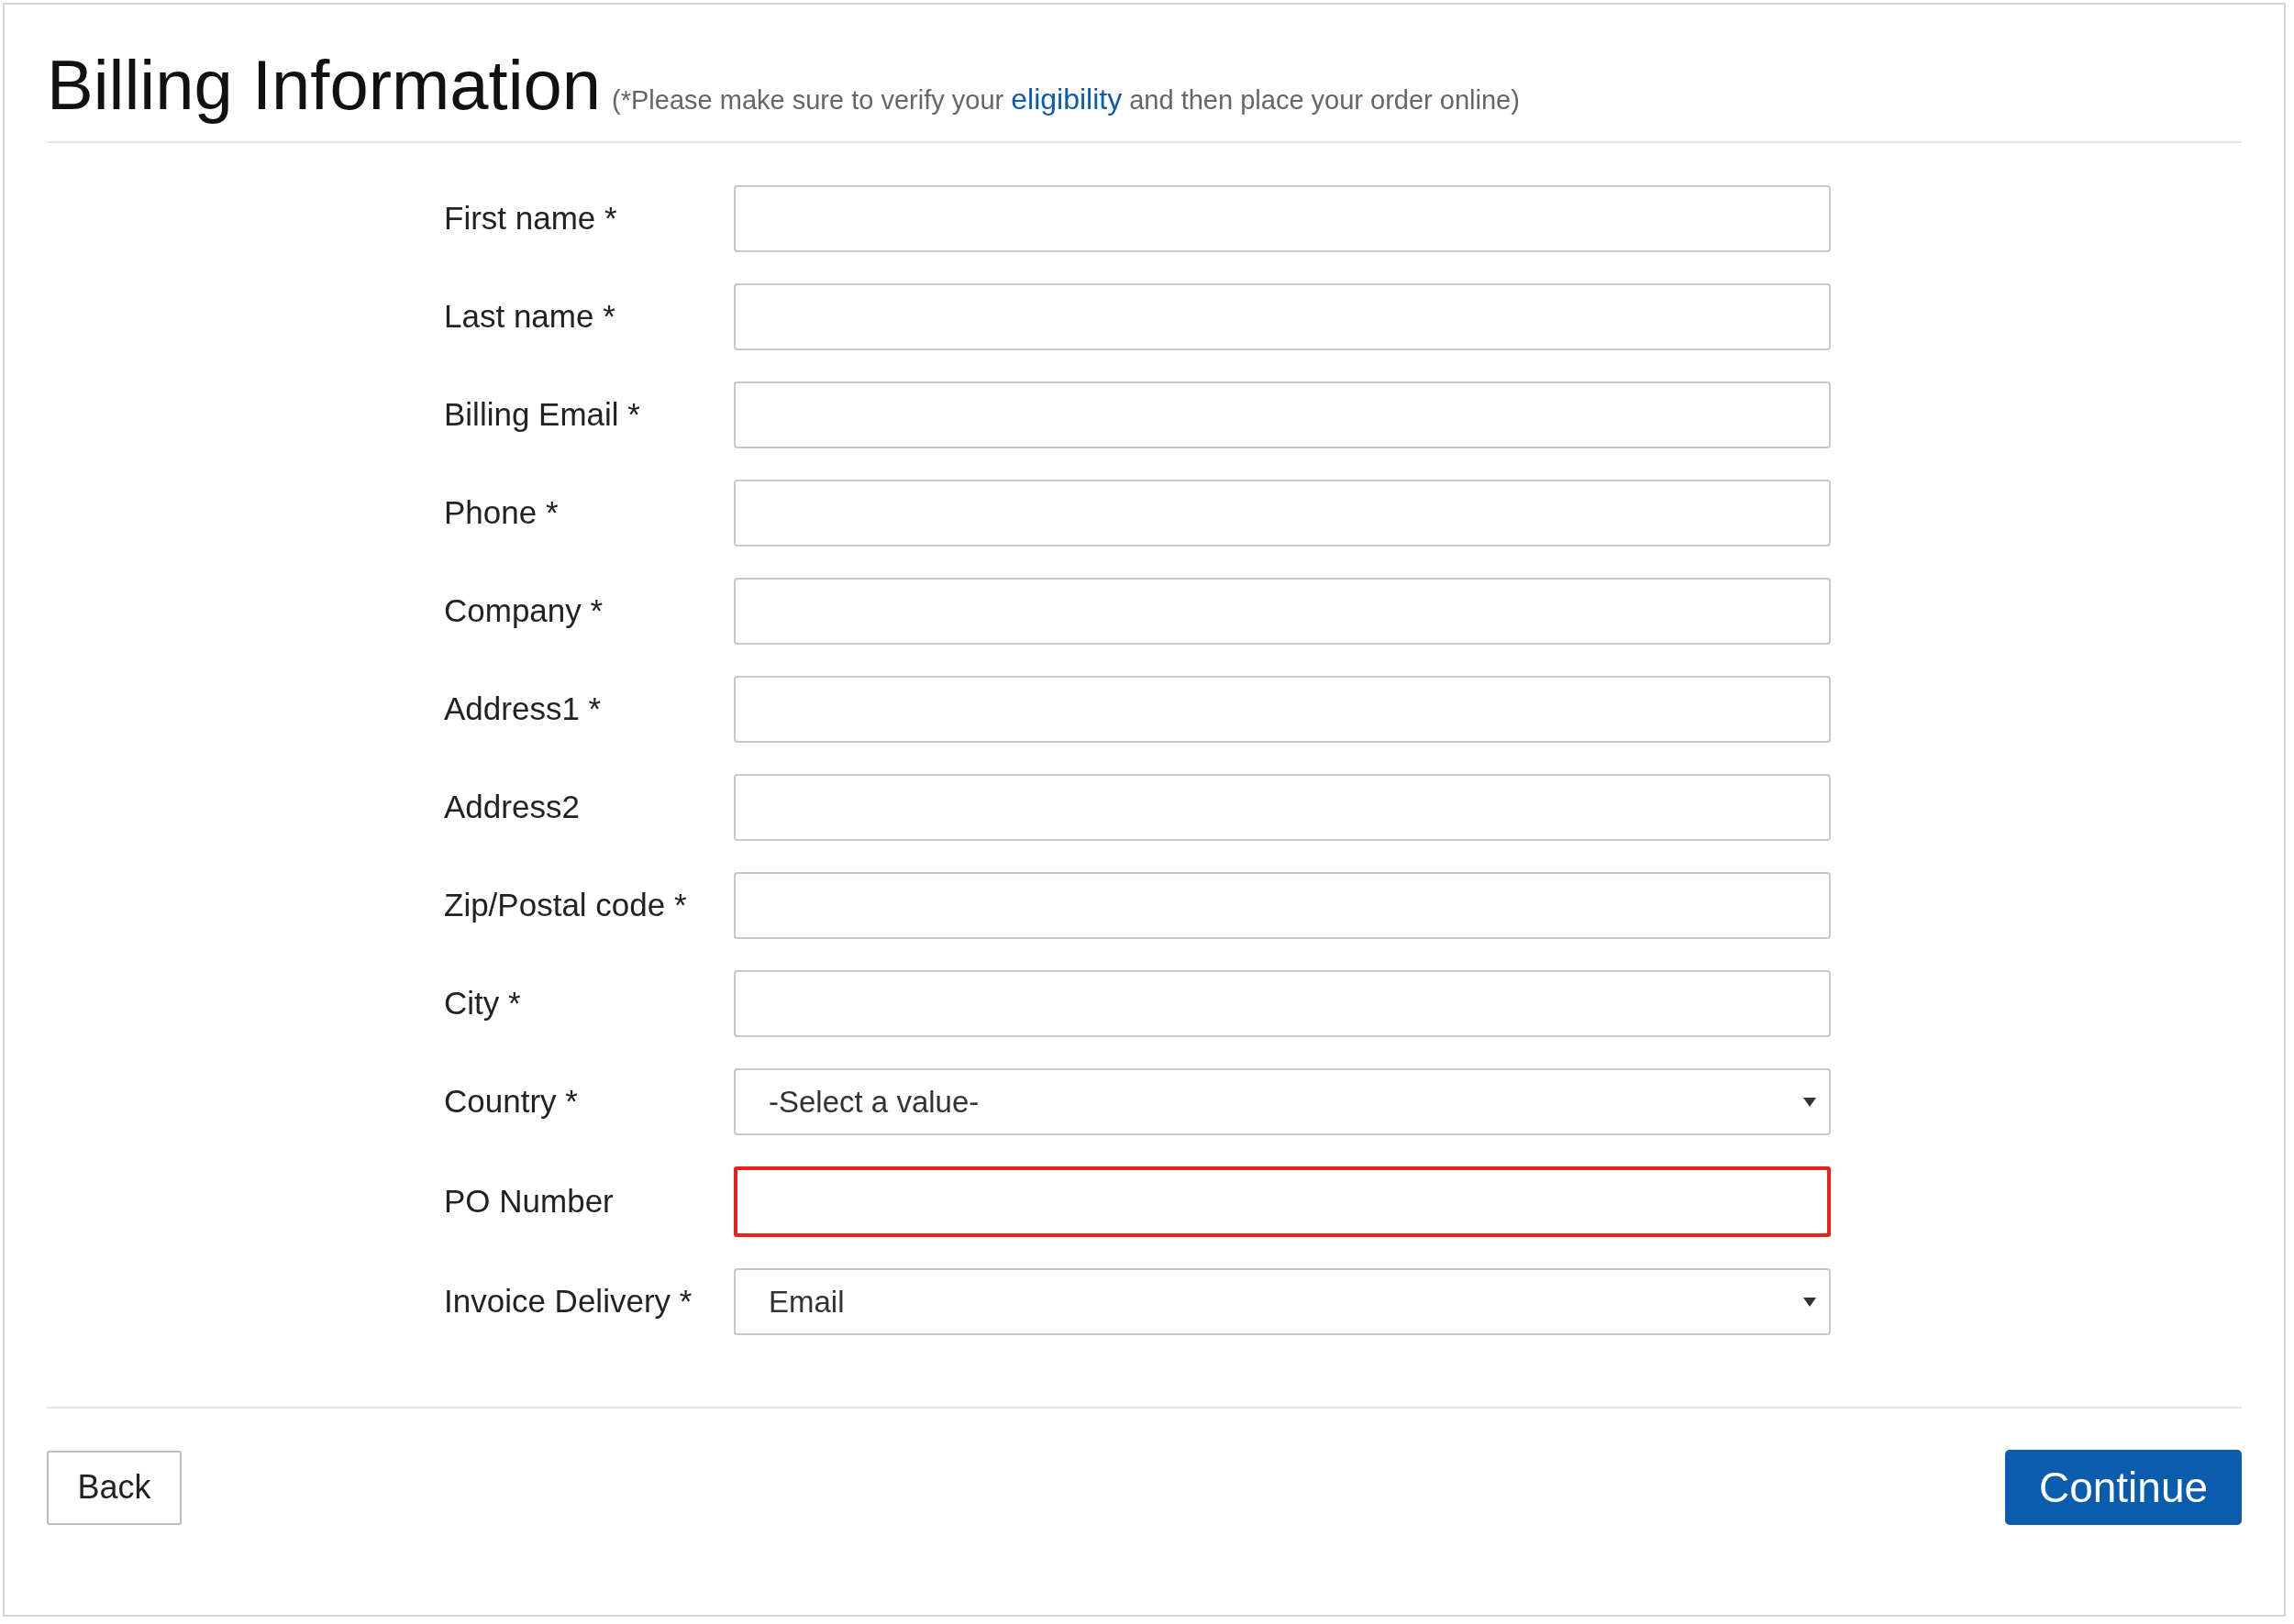  What do you see at coordinates (1282, 1101) in the screenshot?
I see `select-field: -Select a value-` at bounding box center [1282, 1101].